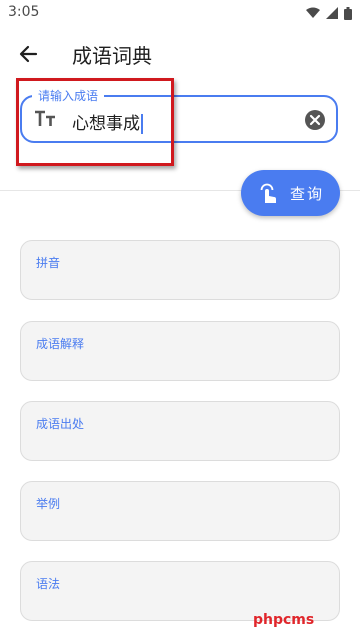  I want to click on clear-icon, so click(315, 120).